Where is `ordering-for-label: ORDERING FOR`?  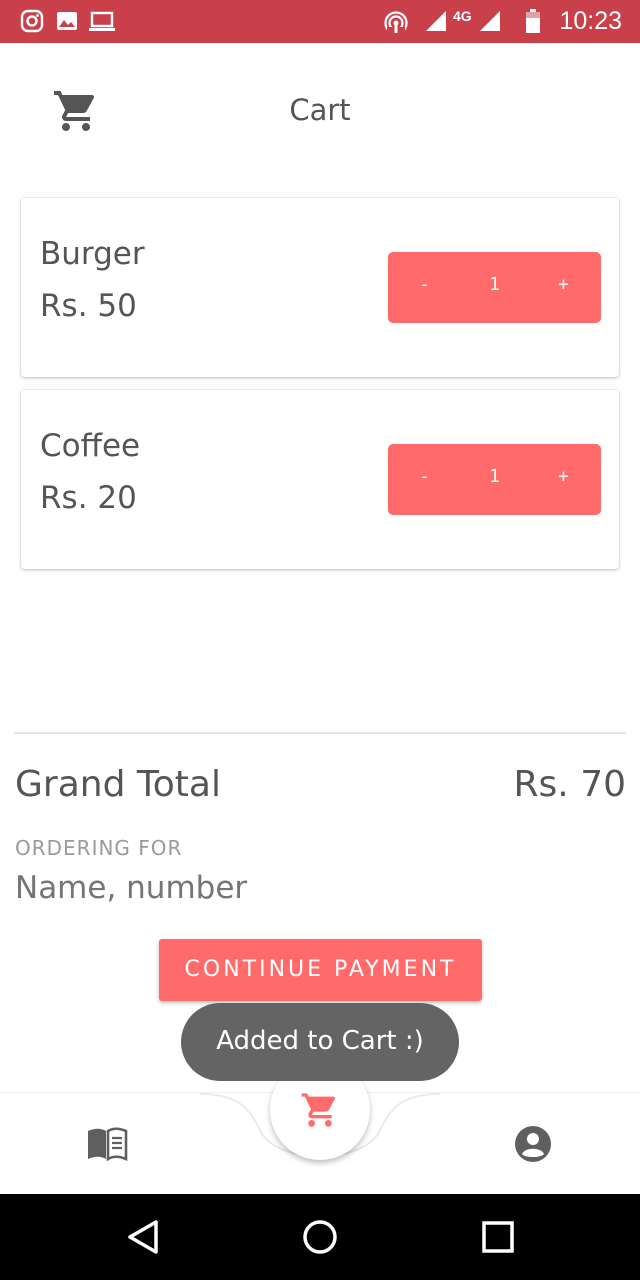
ordering-for-label: ORDERING FOR is located at coordinates (99, 848).